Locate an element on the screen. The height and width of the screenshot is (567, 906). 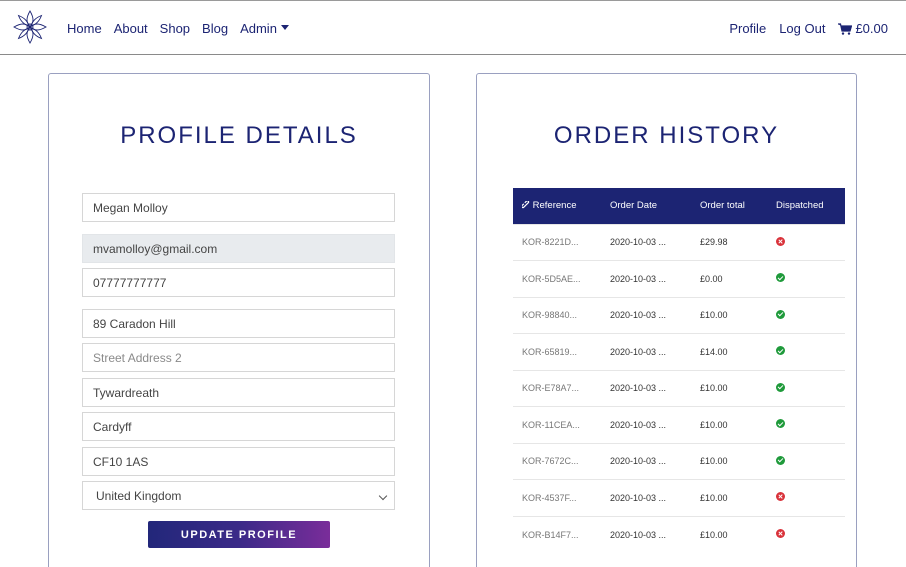
chevron-down-icon is located at coordinates (383, 496).